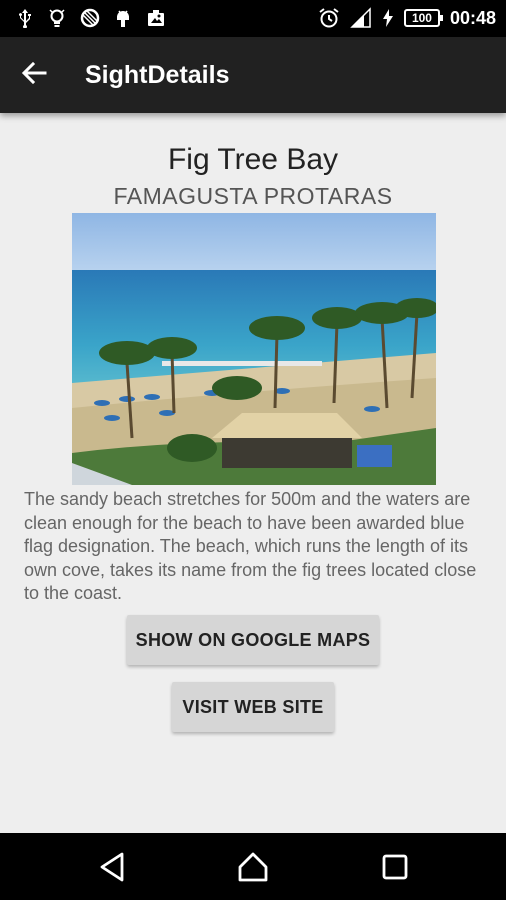 The height and width of the screenshot is (900, 506). I want to click on alarm-icon, so click(329, 18).